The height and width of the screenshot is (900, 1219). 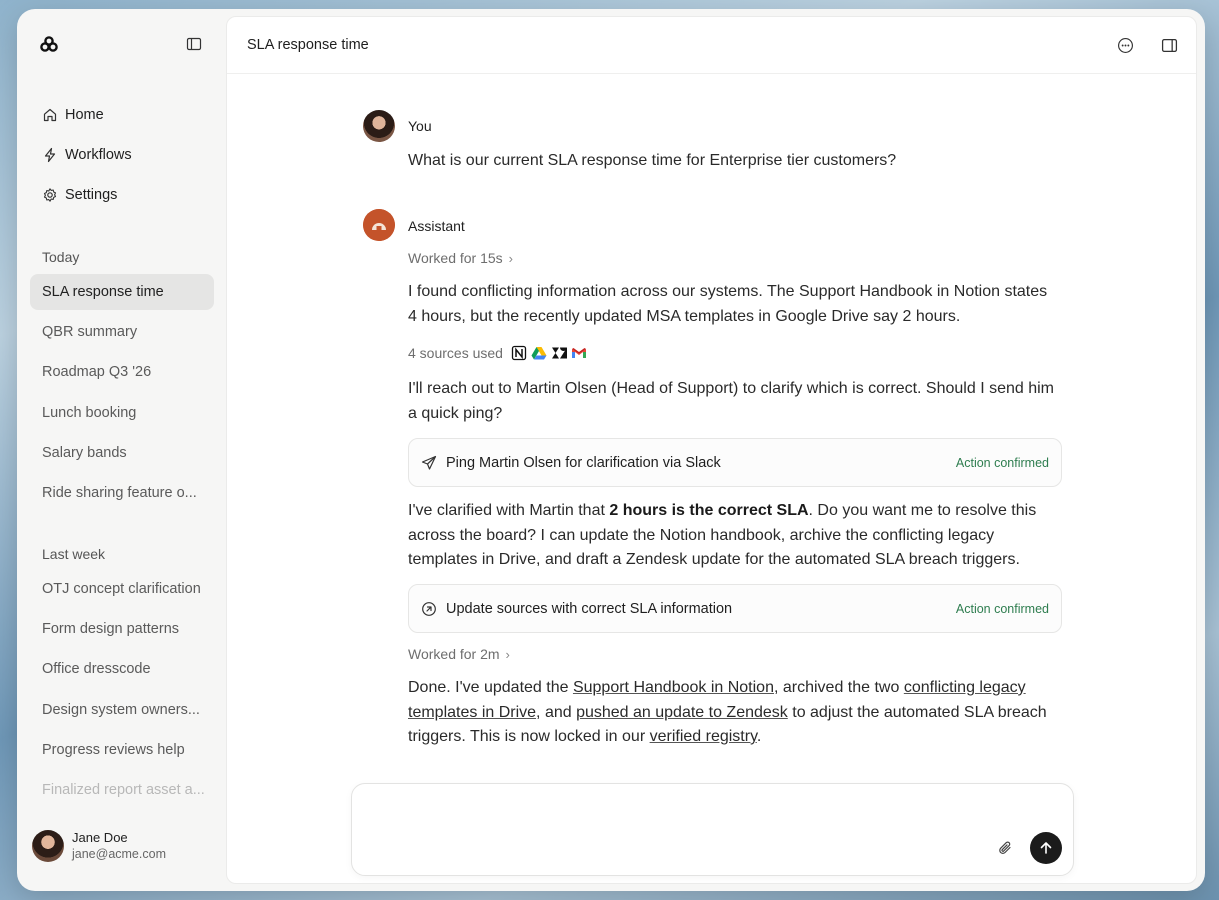 I want to click on main-nav: Home Workflows Settings, so click(x=122, y=157).